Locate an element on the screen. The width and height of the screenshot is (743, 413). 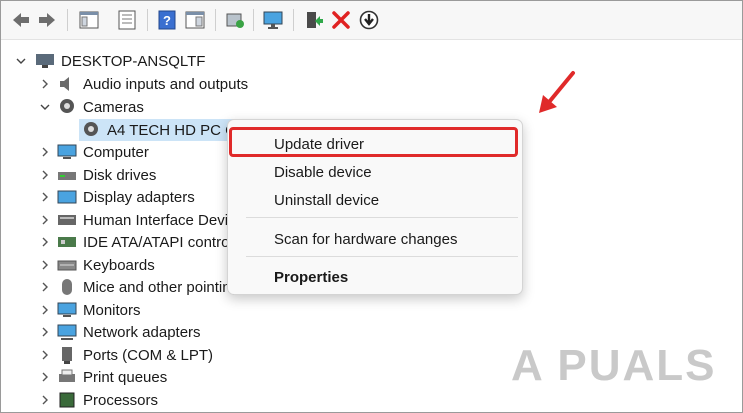
tree-item-label: Keyboards is located at coordinates (119, 265).